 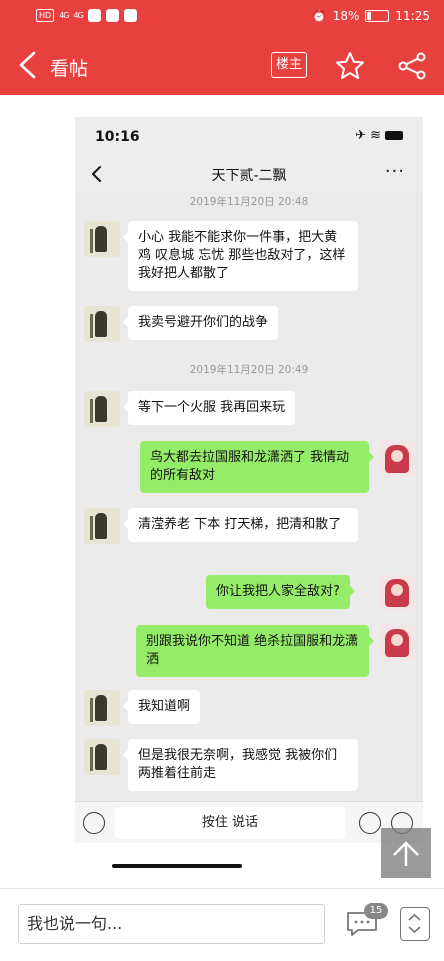 What do you see at coordinates (240, 525) in the screenshot?
I see `message-bubble: 清滢养老 下本 打天梯，把清和散了` at bounding box center [240, 525].